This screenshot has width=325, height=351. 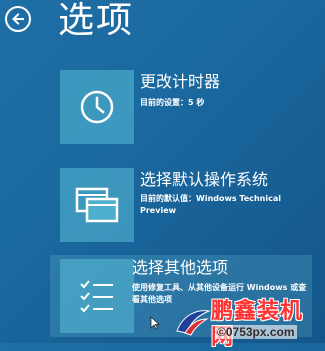 What do you see at coordinates (256, 332) in the screenshot?
I see `watermark-url: ©0753px.com` at bounding box center [256, 332].